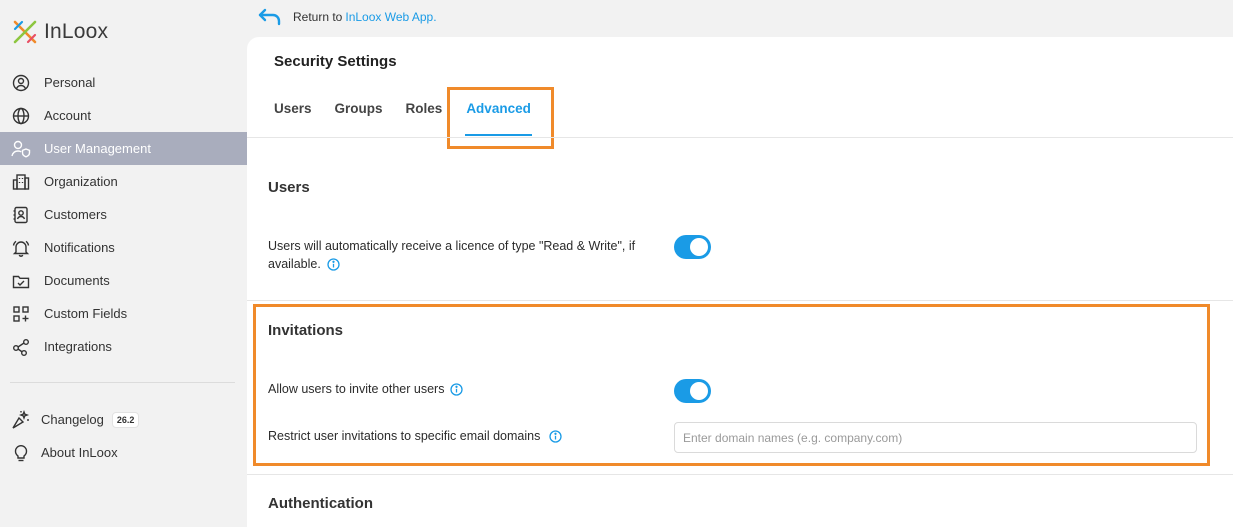 This screenshot has width=1233, height=527. I want to click on sidebar-item-label: Account, so click(67, 115).